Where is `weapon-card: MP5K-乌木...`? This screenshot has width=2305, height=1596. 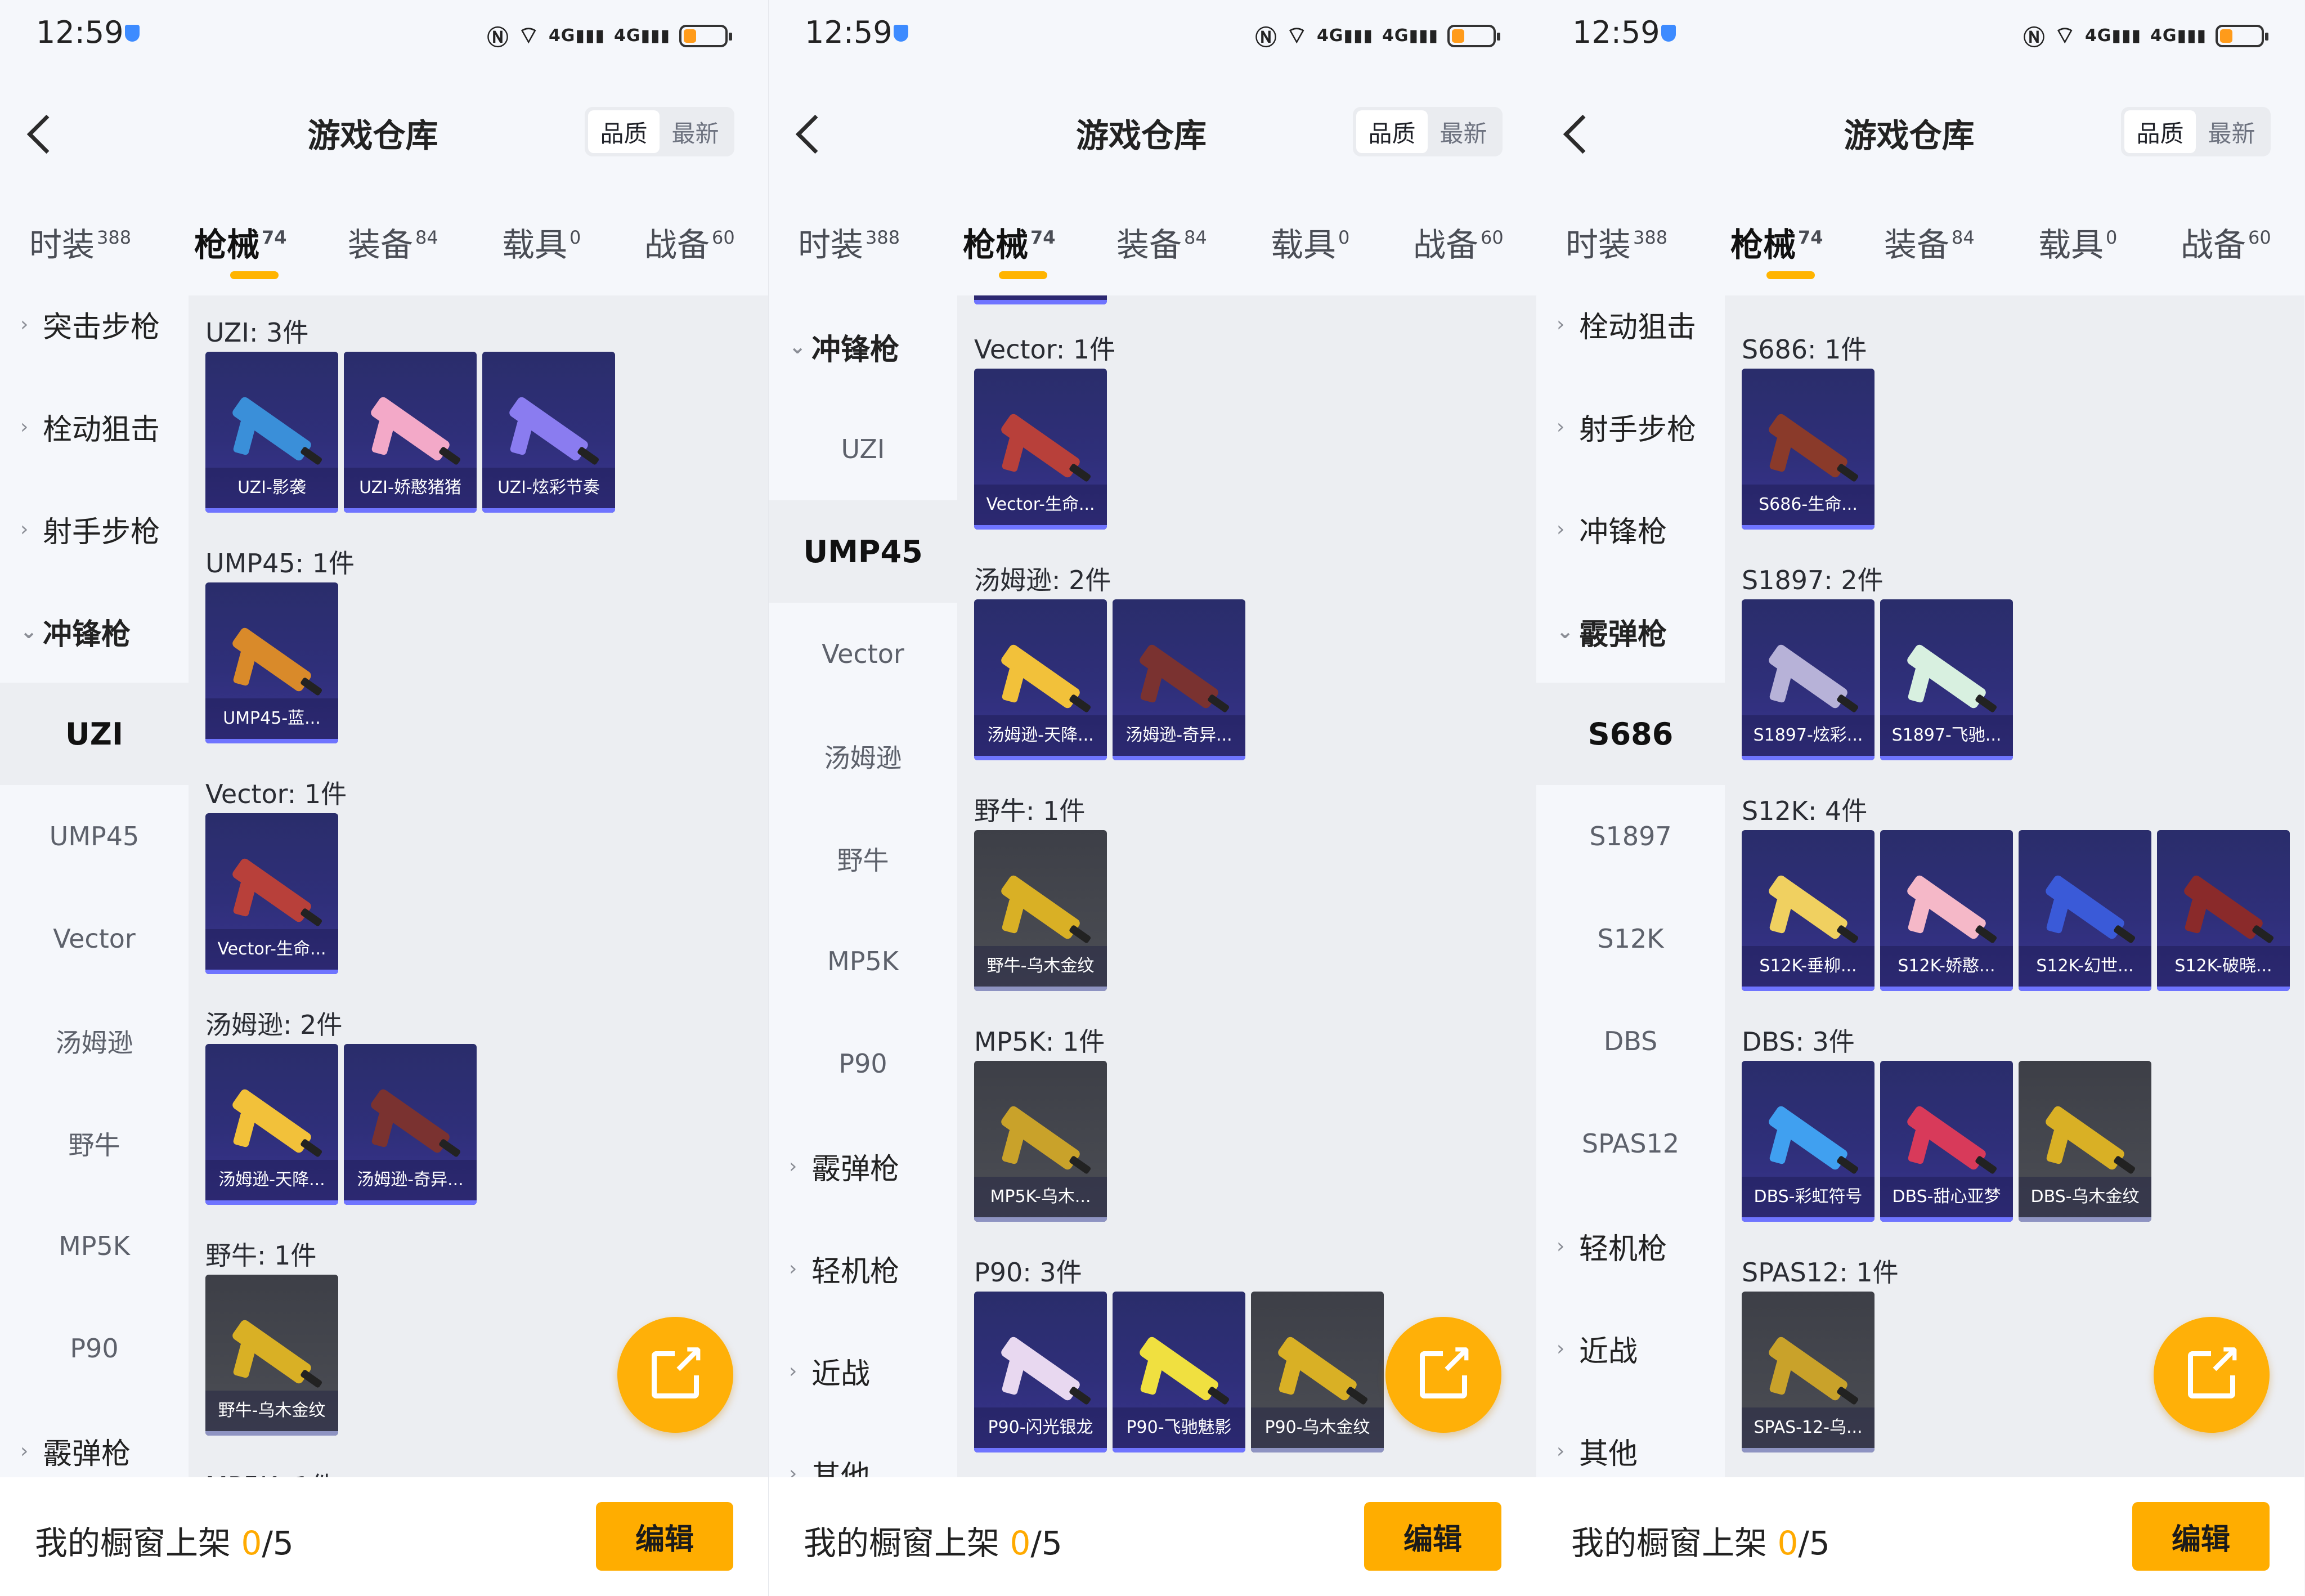
weapon-card: MP5K-乌木... is located at coordinates (1040, 1142).